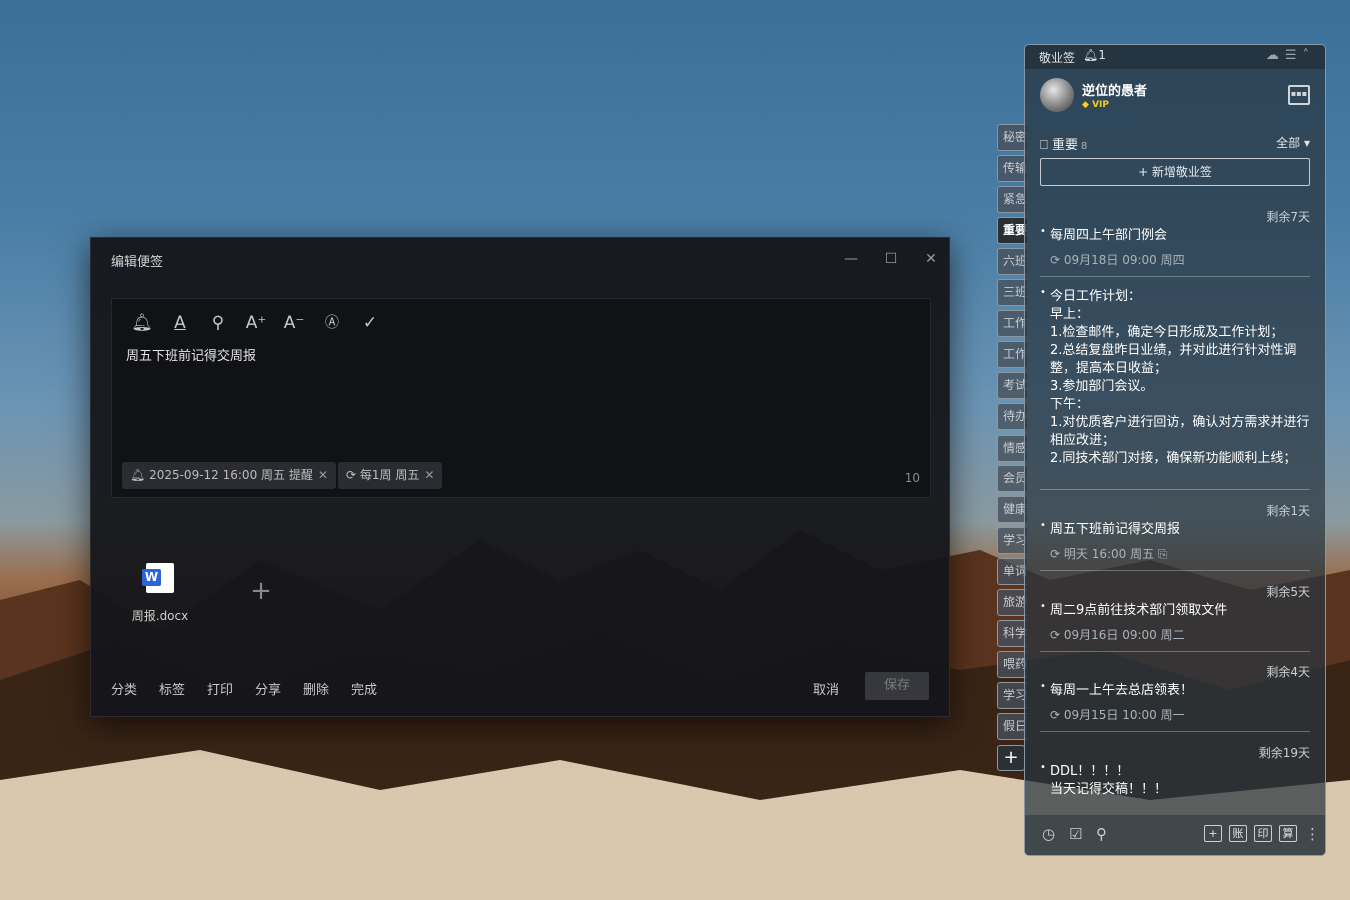  I want to click on collapse-icon: ˄, so click(1309, 55).